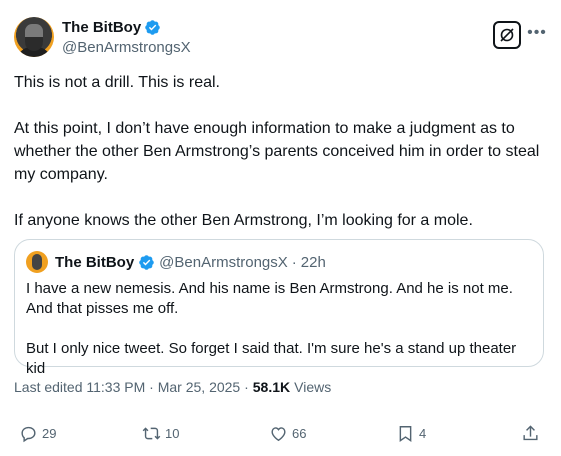 This screenshot has width=561, height=456. What do you see at coordinates (423, 433) in the screenshot?
I see `bookmark-count: 4` at bounding box center [423, 433].